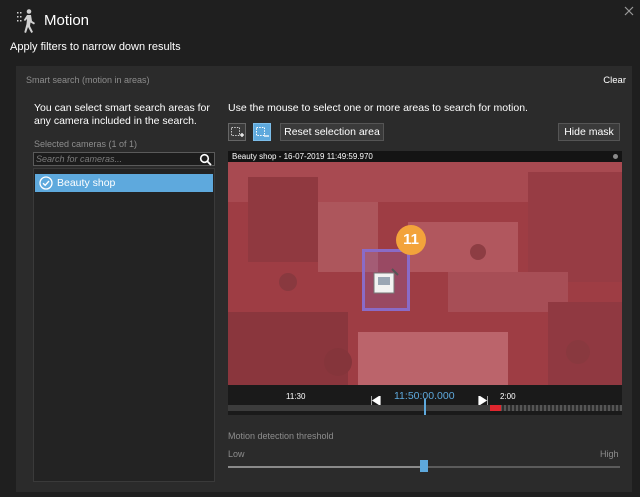 Image resolution: width=640 pixels, height=497 pixels. Describe the element at coordinates (629, 11) in the screenshot. I see `close-icon` at that location.